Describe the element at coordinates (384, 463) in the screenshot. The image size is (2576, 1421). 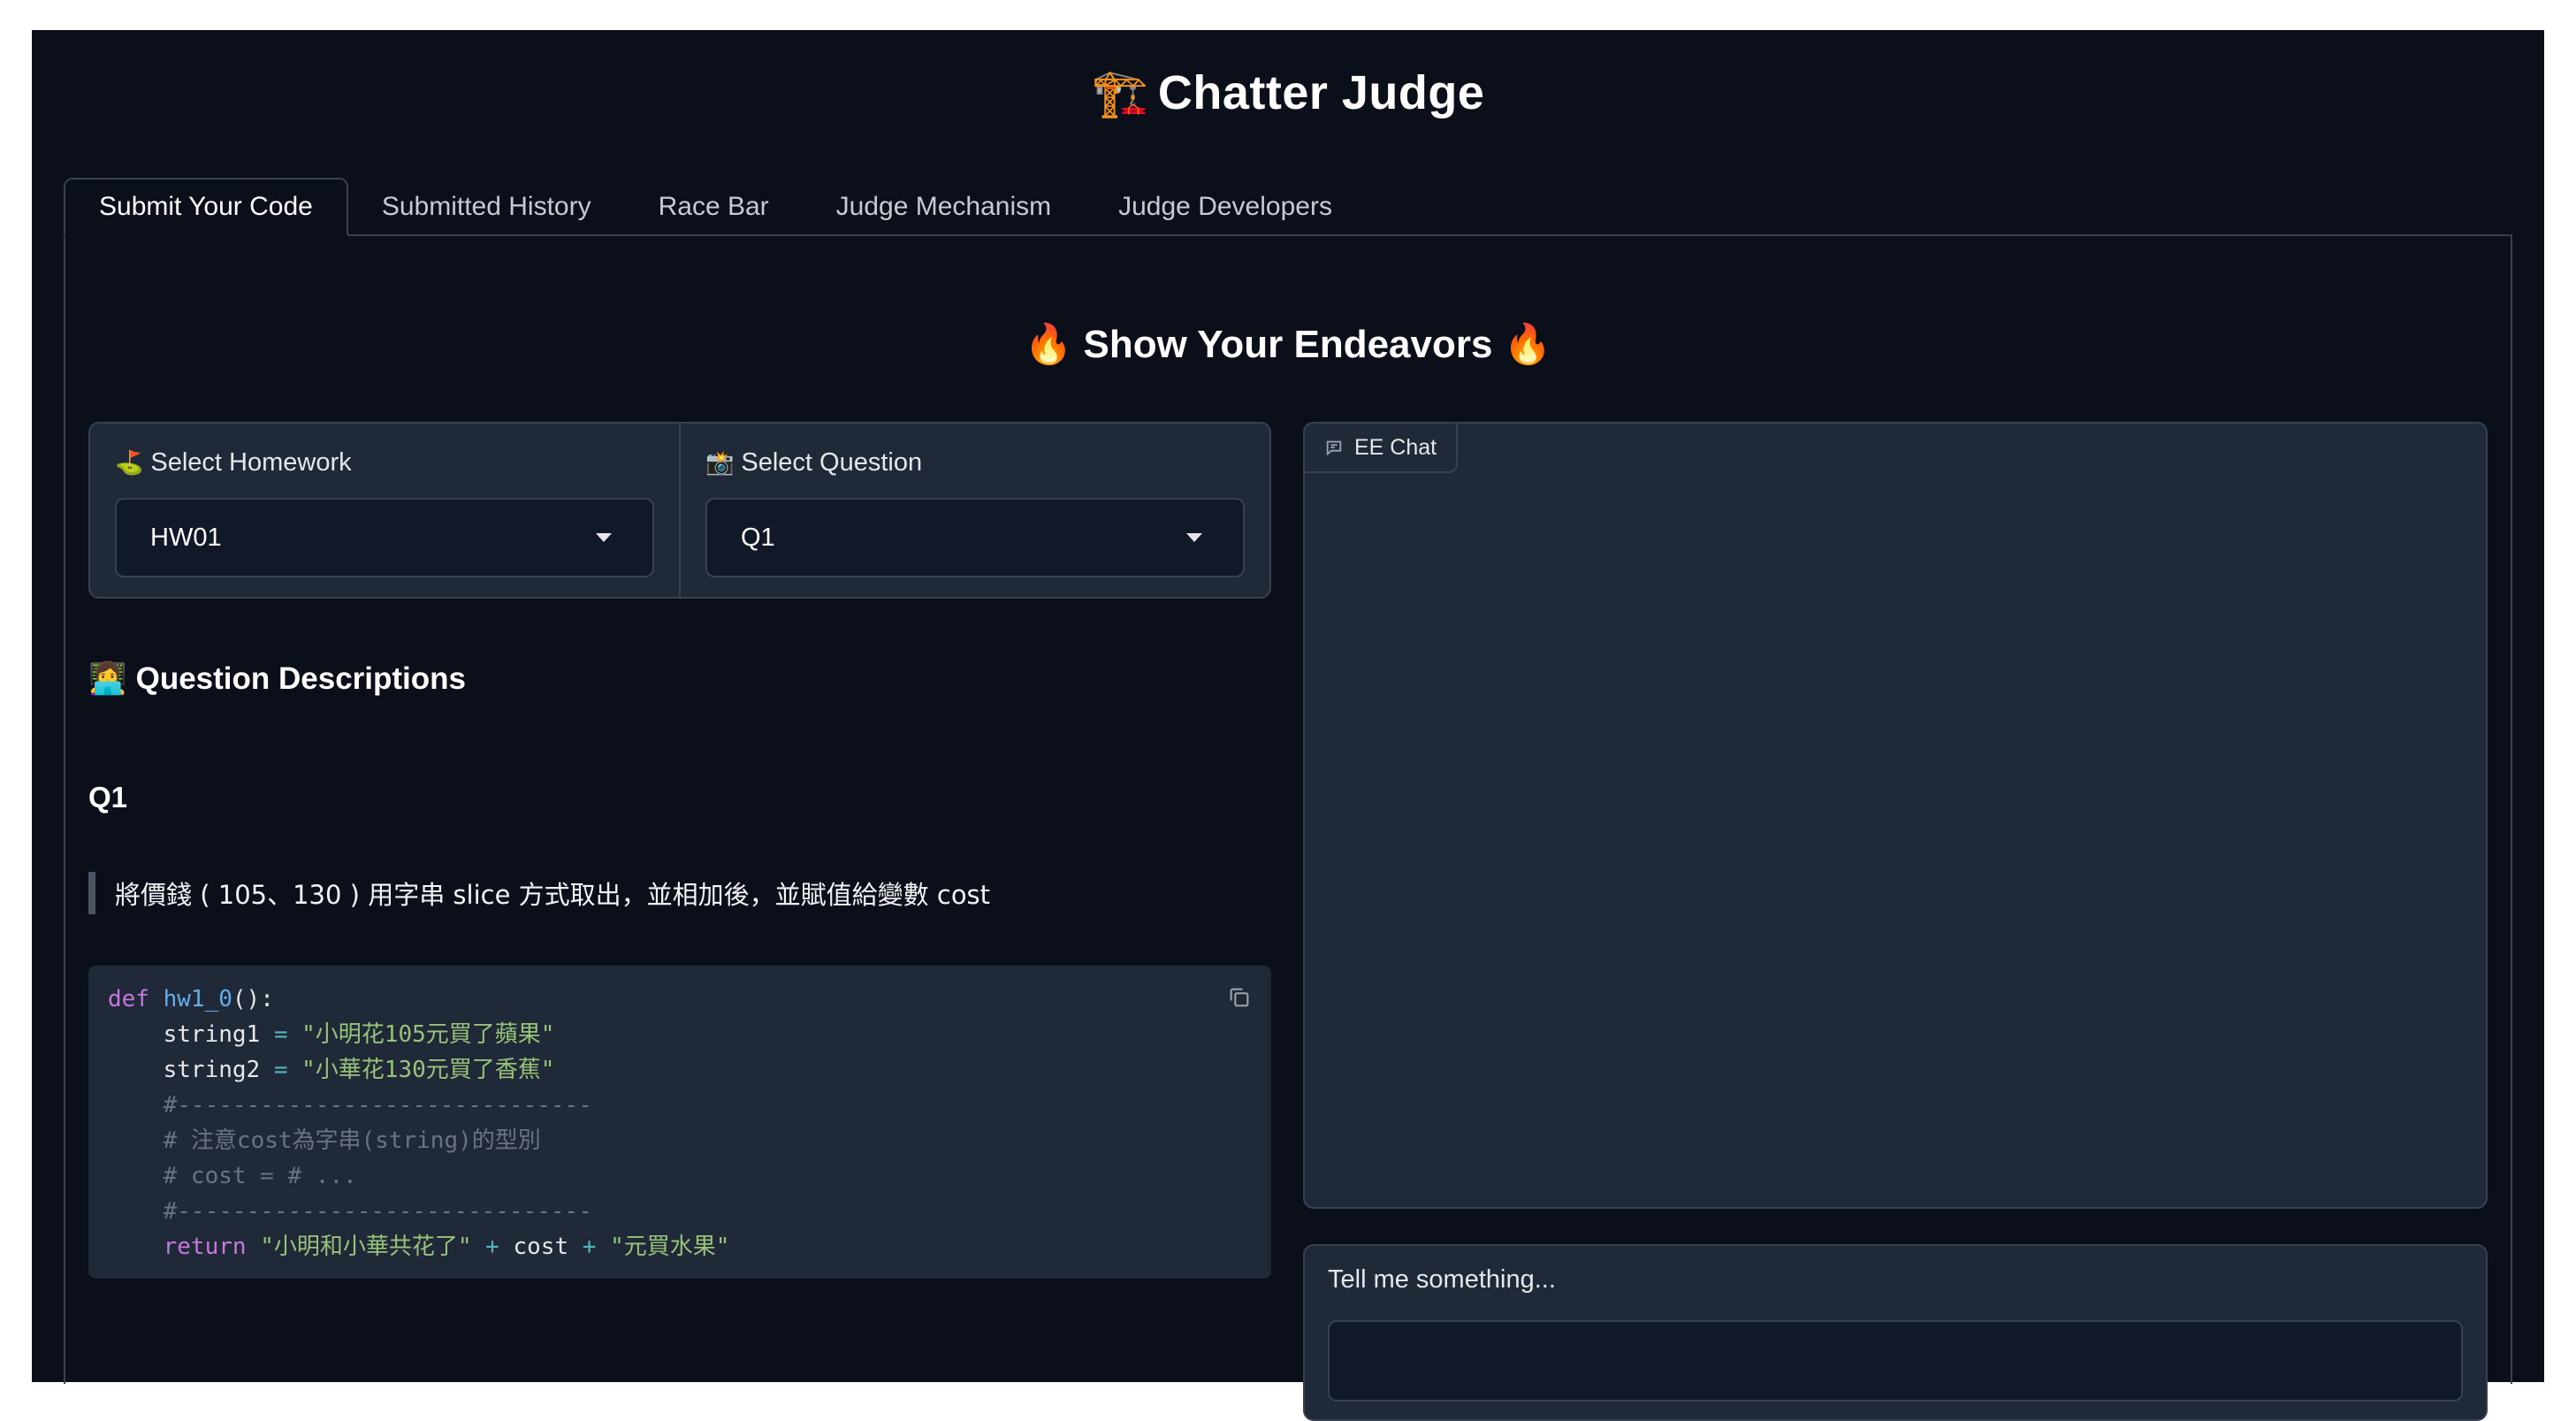
I see `homework-label: ⛳ Select Homework` at that location.